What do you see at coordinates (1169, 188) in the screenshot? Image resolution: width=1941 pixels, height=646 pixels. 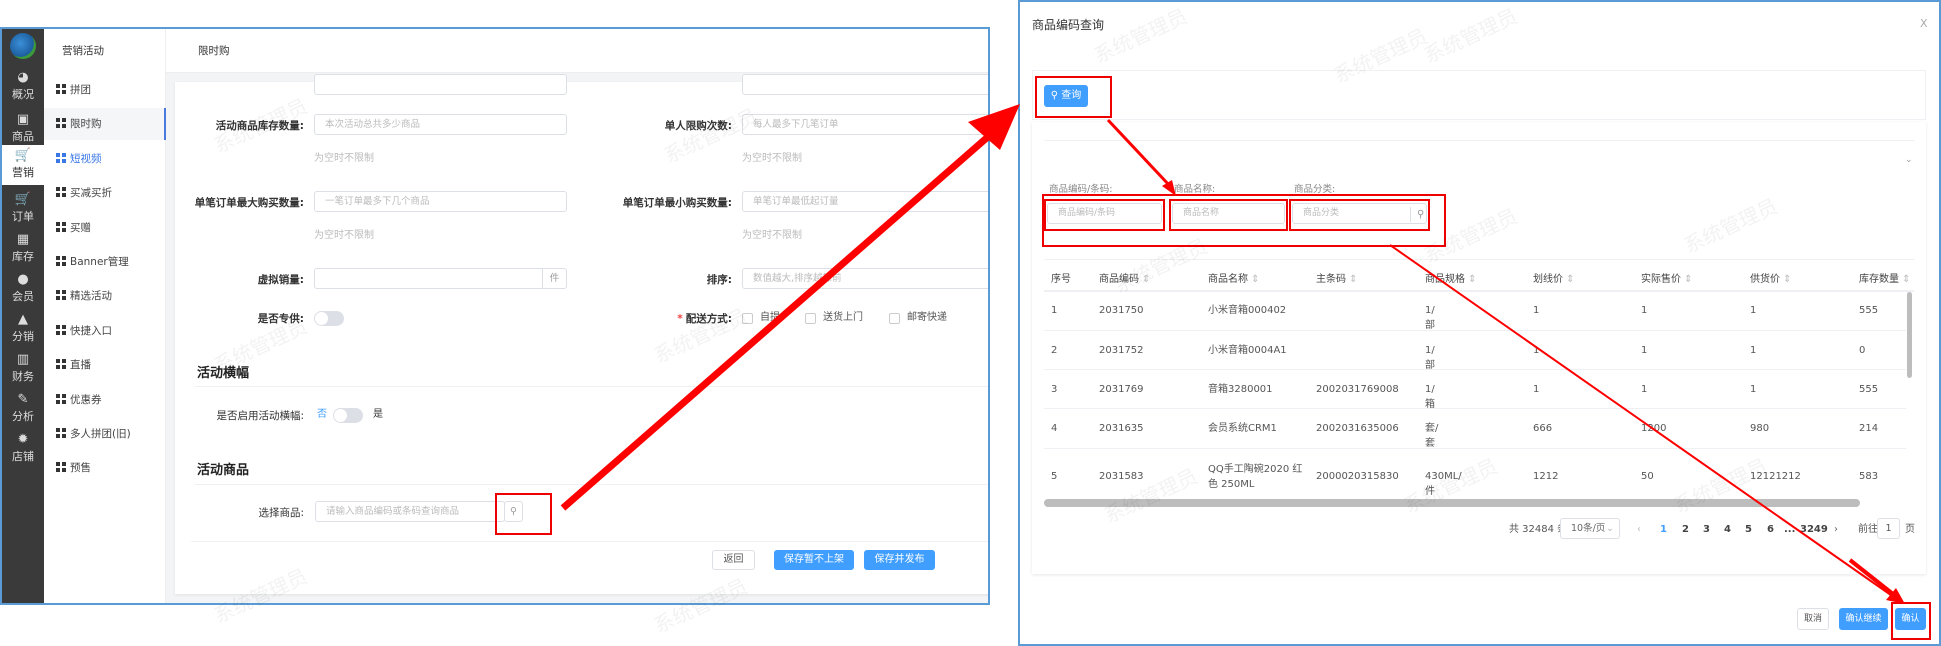 I see `annotation-arrowhead-query` at bounding box center [1169, 188].